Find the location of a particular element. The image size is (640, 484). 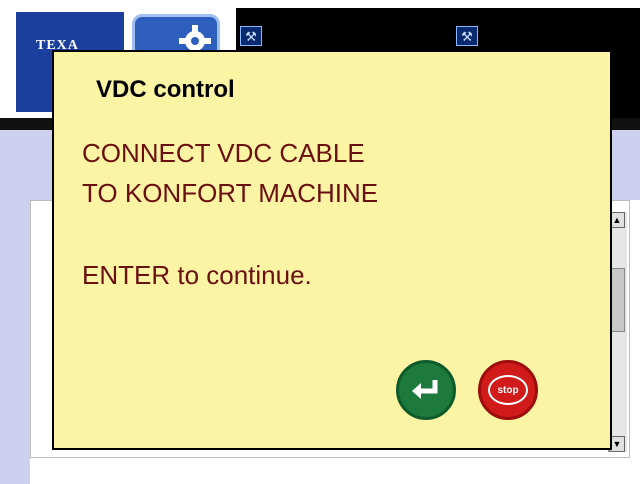

enter-arrow-icon is located at coordinates (425, 389).